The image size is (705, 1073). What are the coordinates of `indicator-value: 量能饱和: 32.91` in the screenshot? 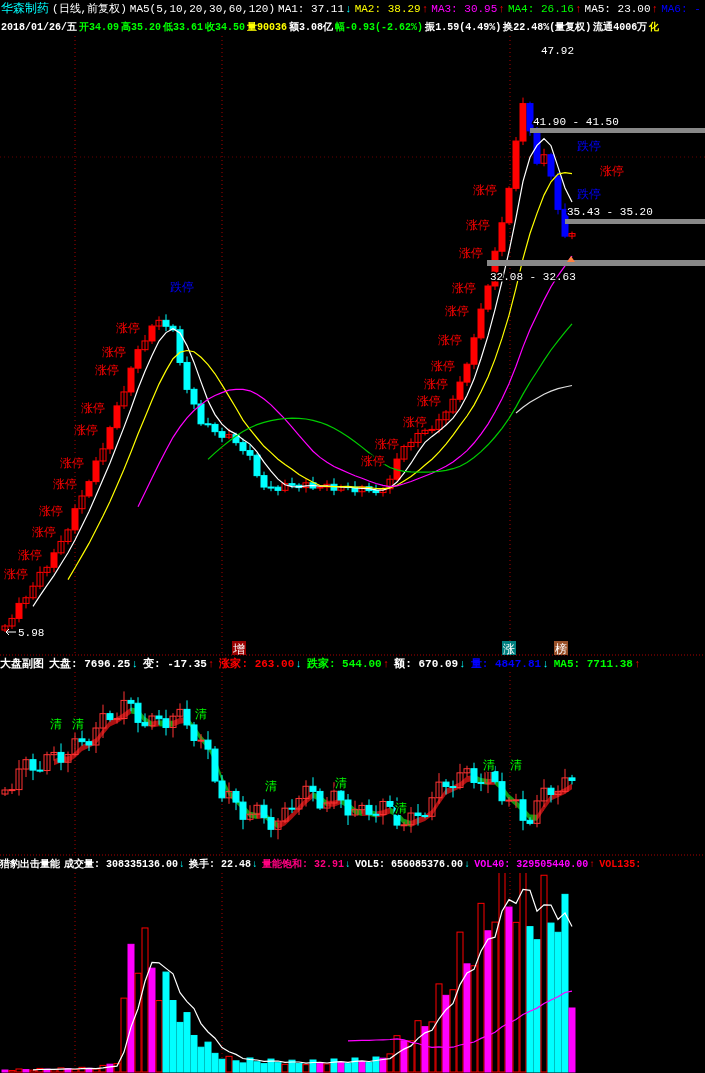 It's located at (303, 864).